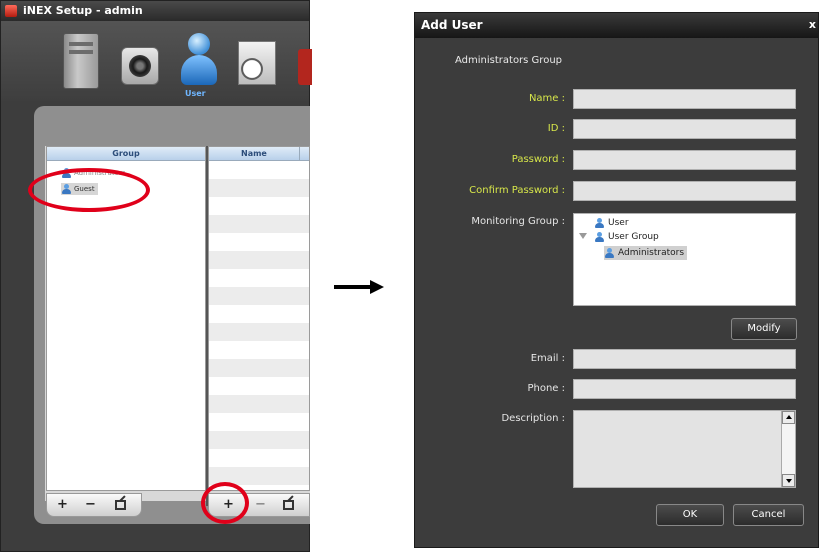  Describe the element at coordinates (684, 129) in the screenshot. I see `id-field` at that location.